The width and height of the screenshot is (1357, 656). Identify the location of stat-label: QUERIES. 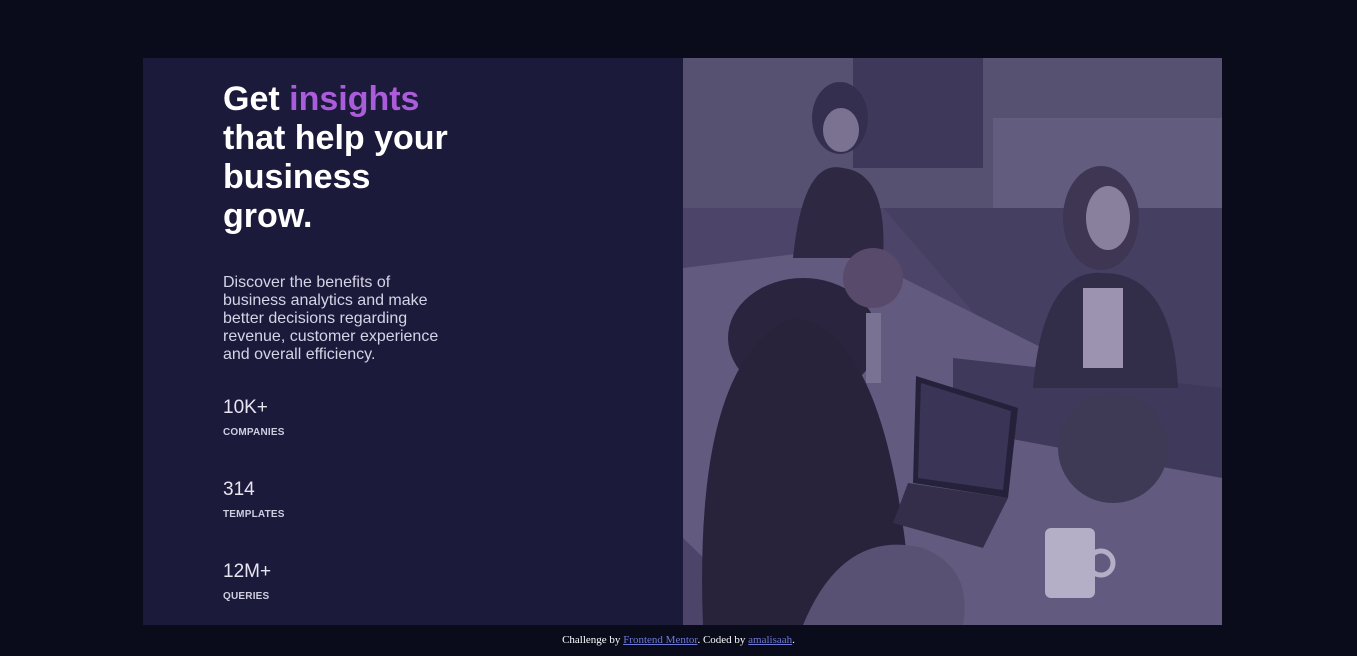
(246, 596).